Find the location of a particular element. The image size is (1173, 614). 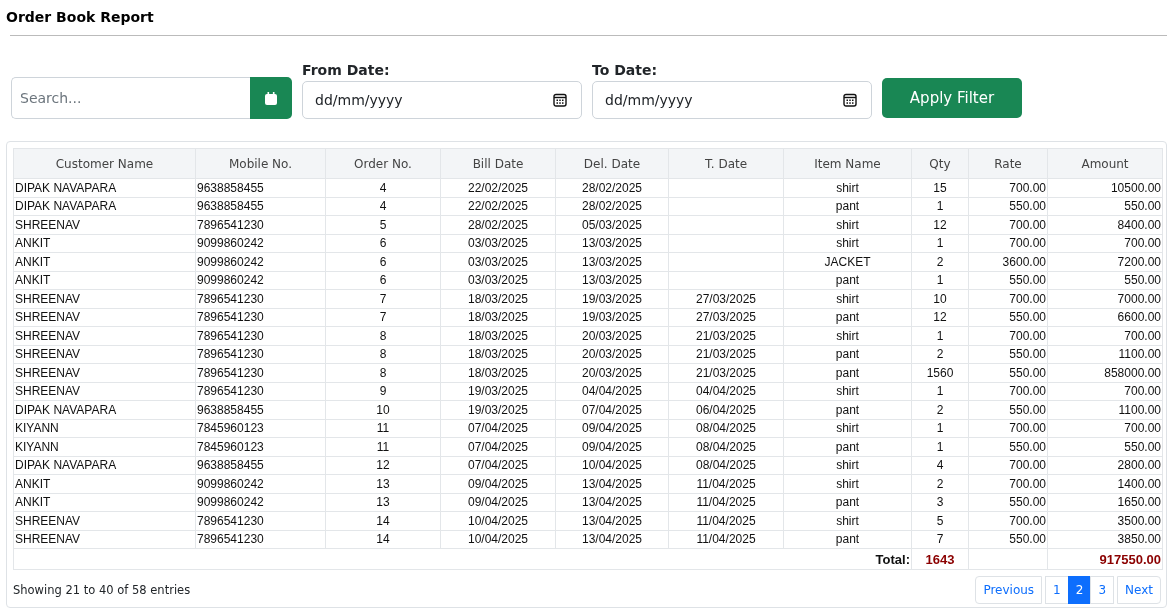

apply-filter-button: Apply Filter is located at coordinates (952, 98).